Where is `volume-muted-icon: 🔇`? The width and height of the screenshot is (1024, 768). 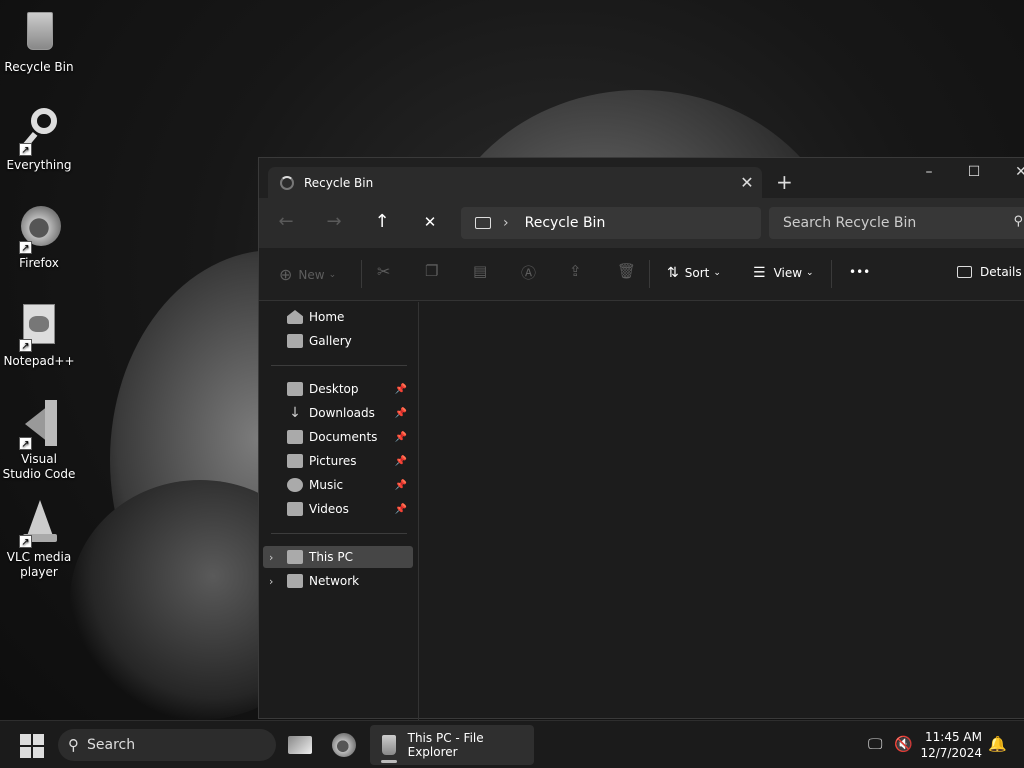 volume-muted-icon: 🔇 is located at coordinates (903, 744).